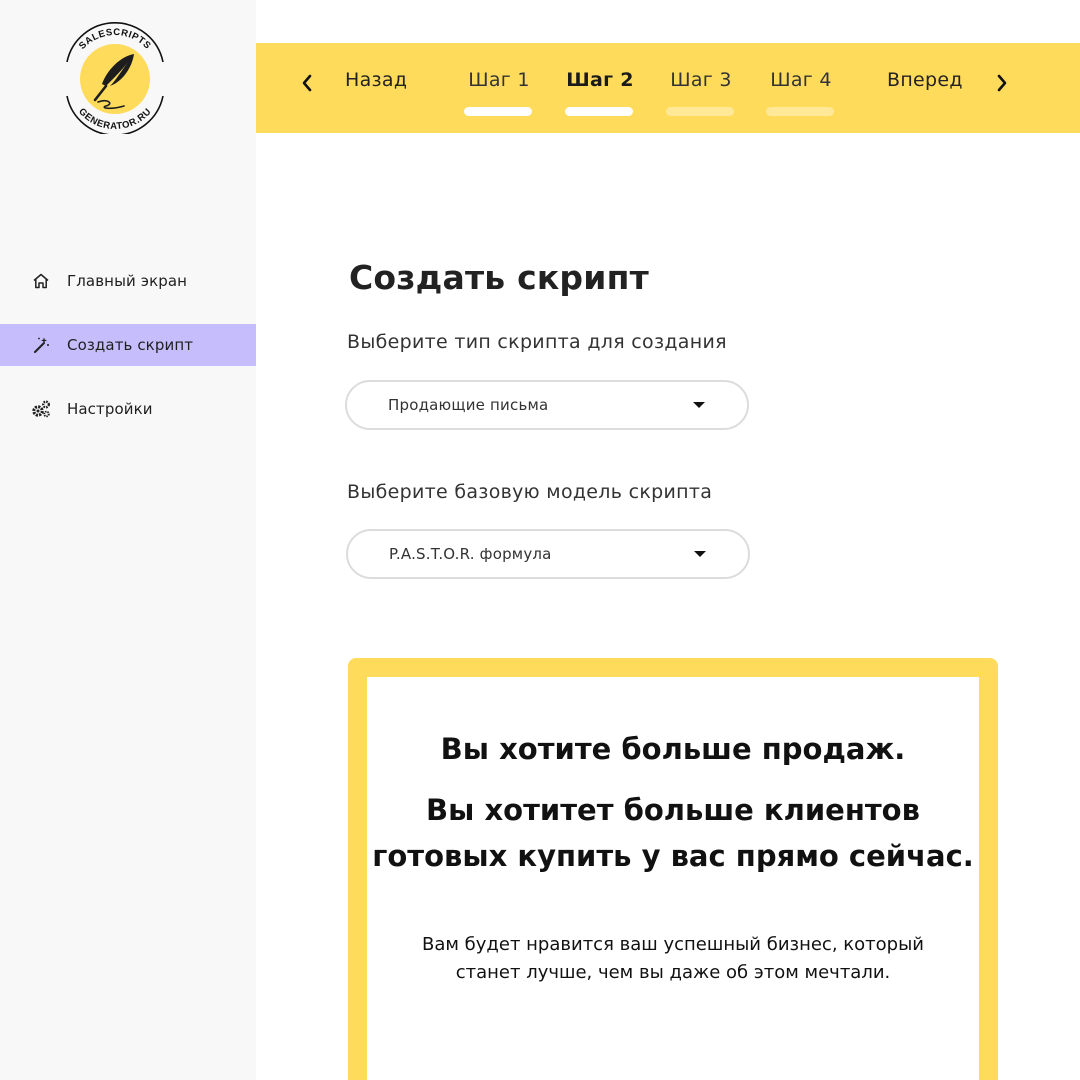 The width and height of the screenshot is (1080, 1080). What do you see at coordinates (600, 80) in the screenshot?
I see `step-label: Шаг 2` at bounding box center [600, 80].